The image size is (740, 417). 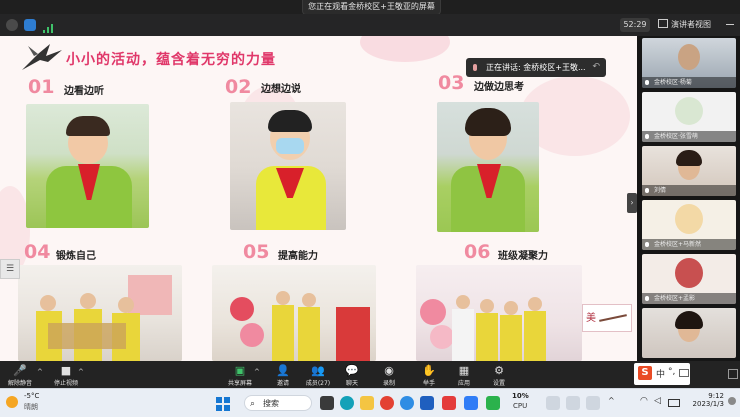 What do you see at coordinates (12, 25) in the screenshot?
I see `info-icon` at bounding box center [12, 25].